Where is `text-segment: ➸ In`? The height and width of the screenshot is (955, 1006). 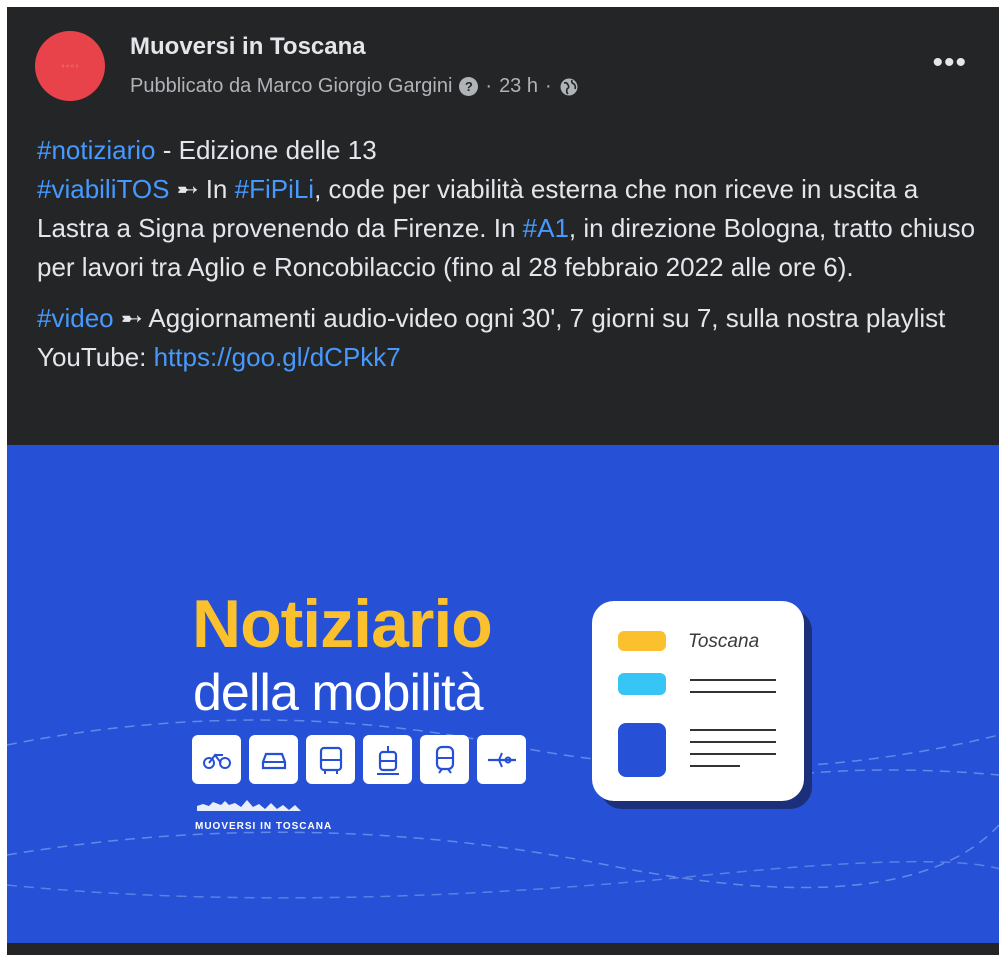 text-segment: ➸ In is located at coordinates (202, 189).